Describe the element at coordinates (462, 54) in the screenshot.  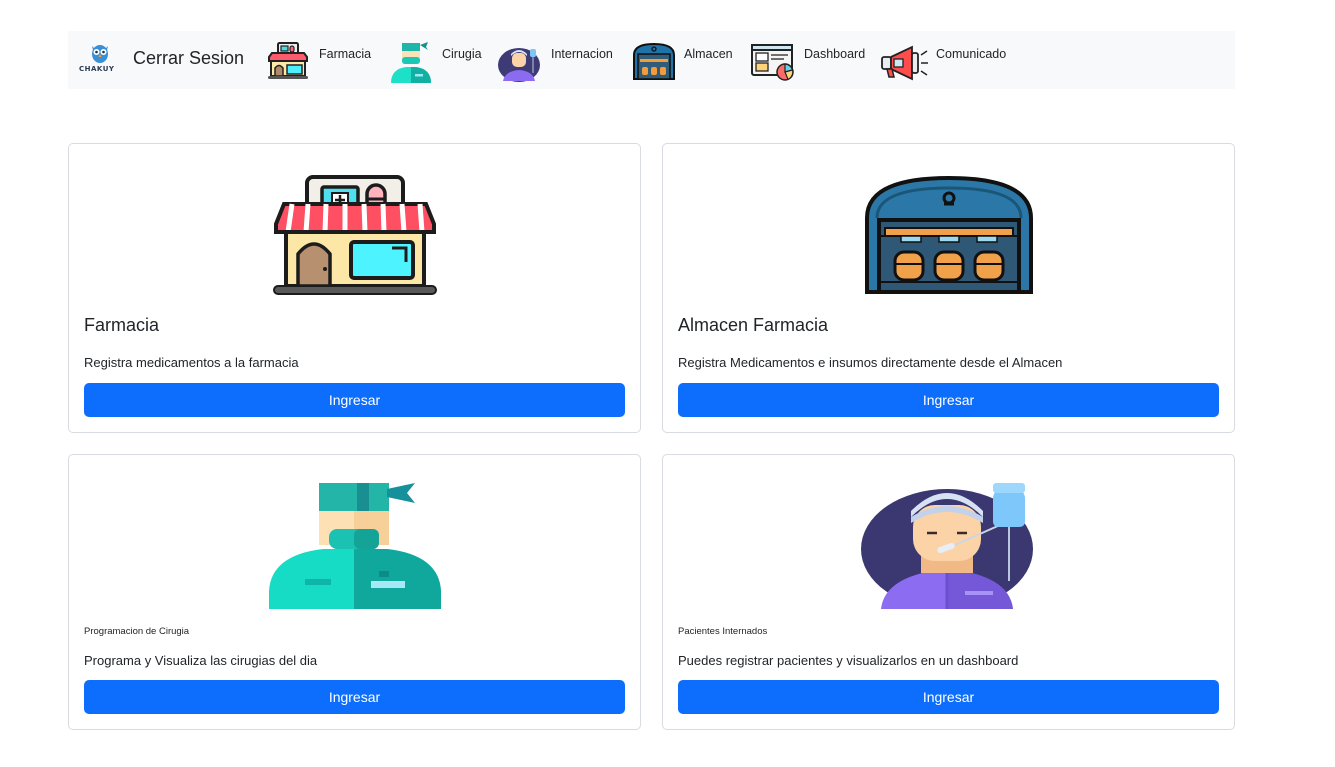
I see `nav-item-label: Cirugia` at that location.